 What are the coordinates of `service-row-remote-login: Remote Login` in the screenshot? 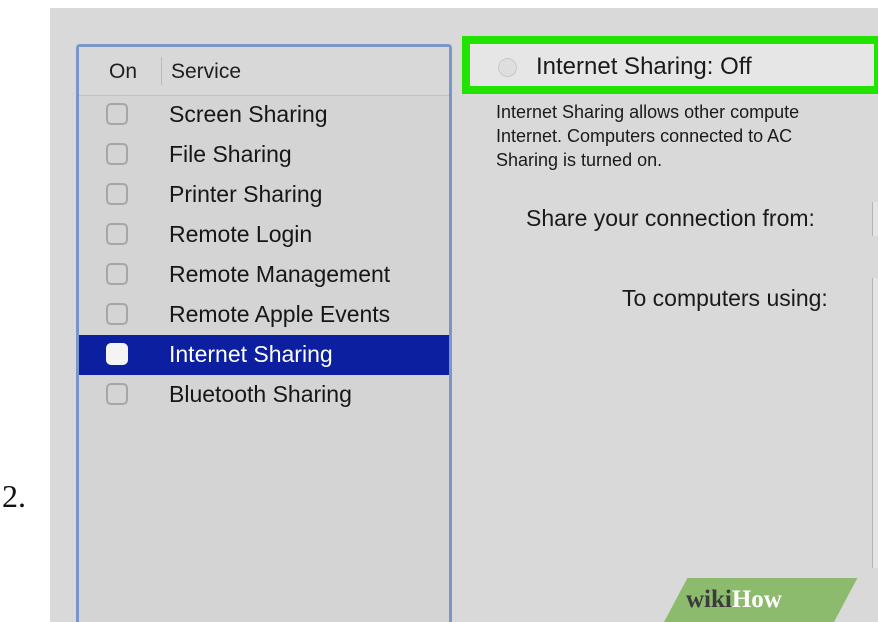 It's located at (264, 235).